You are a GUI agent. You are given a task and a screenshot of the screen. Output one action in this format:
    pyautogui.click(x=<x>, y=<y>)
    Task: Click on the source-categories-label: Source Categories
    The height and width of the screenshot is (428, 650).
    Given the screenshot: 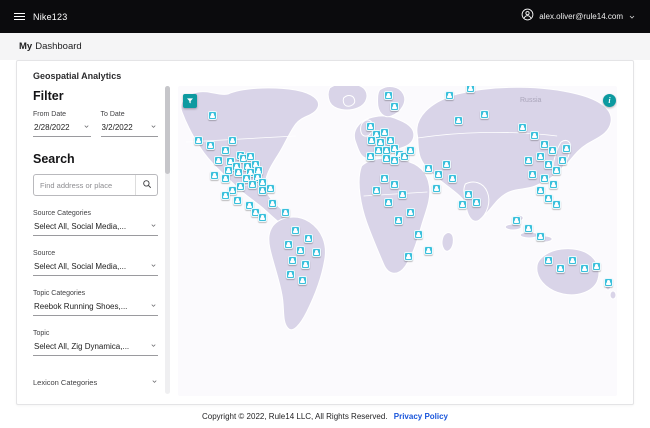 What is the action you would take?
    pyautogui.click(x=62, y=213)
    